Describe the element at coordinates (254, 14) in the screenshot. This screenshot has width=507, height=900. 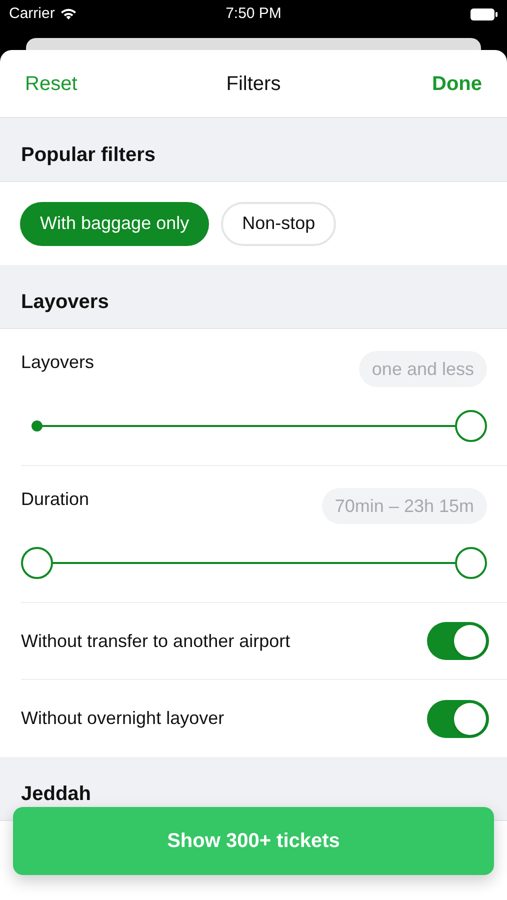
I see `status-time: 7:50 PM` at that location.